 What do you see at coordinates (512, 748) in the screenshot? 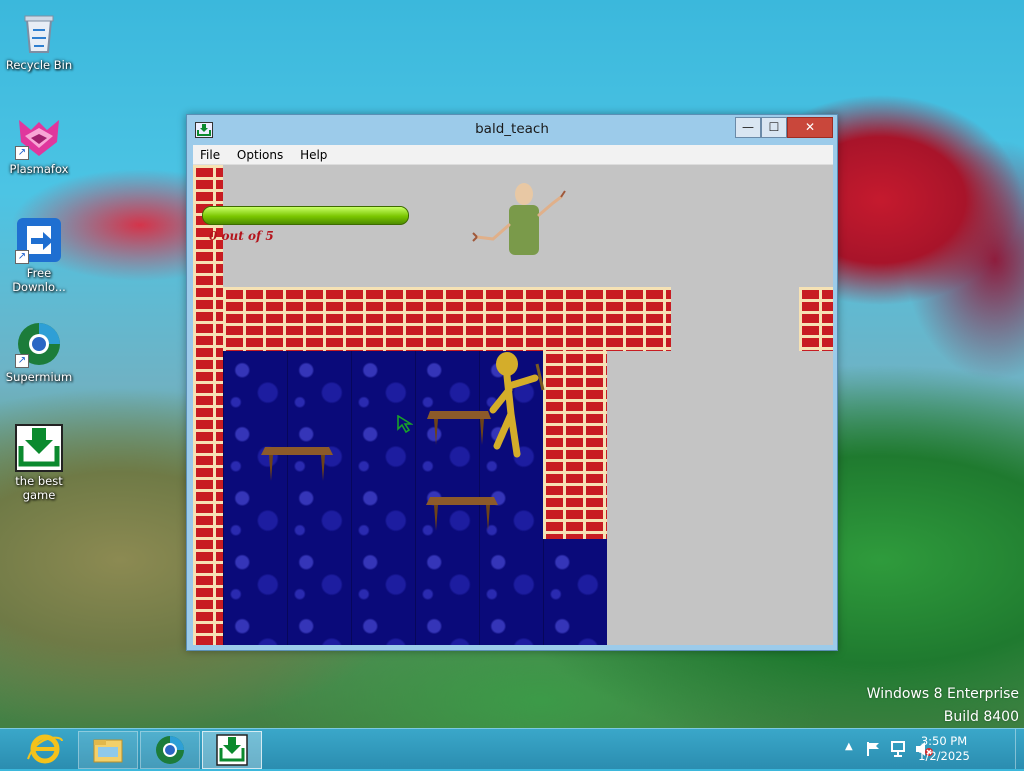
I see `taskbar: ▲ 3:50 PM 1/2/2025` at bounding box center [512, 748].